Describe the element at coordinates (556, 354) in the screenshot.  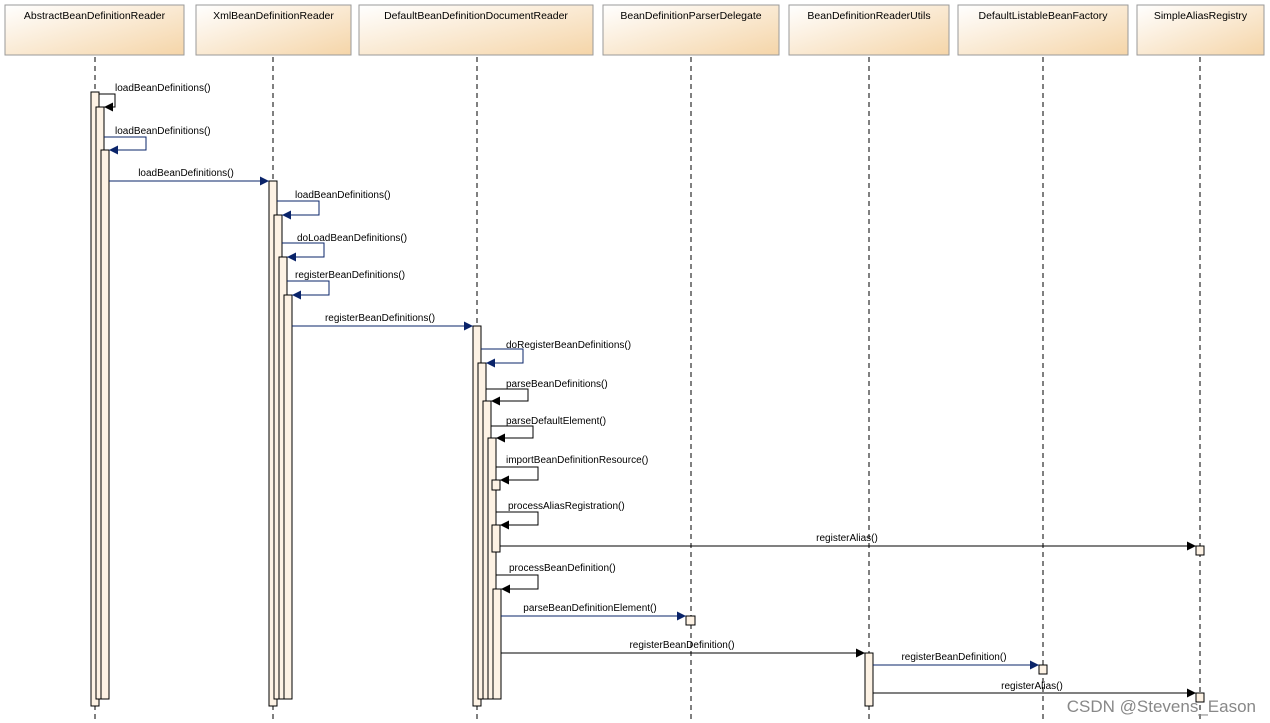
I see `message-do-register-bean-definitions: doRegisterBeanDefinitions()` at that location.